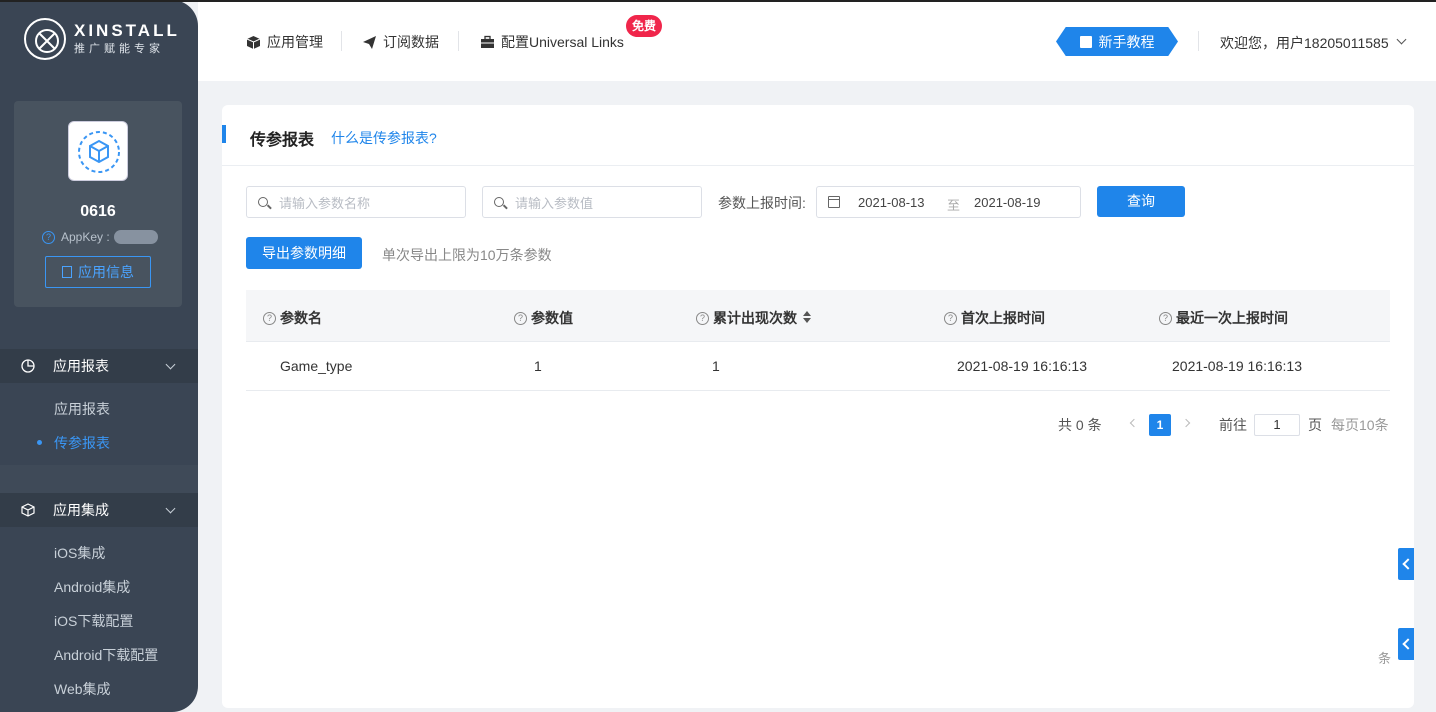 The width and height of the screenshot is (1436, 712). Describe the element at coordinates (834, 202) in the screenshot. I see `calendar-icon` at that location.